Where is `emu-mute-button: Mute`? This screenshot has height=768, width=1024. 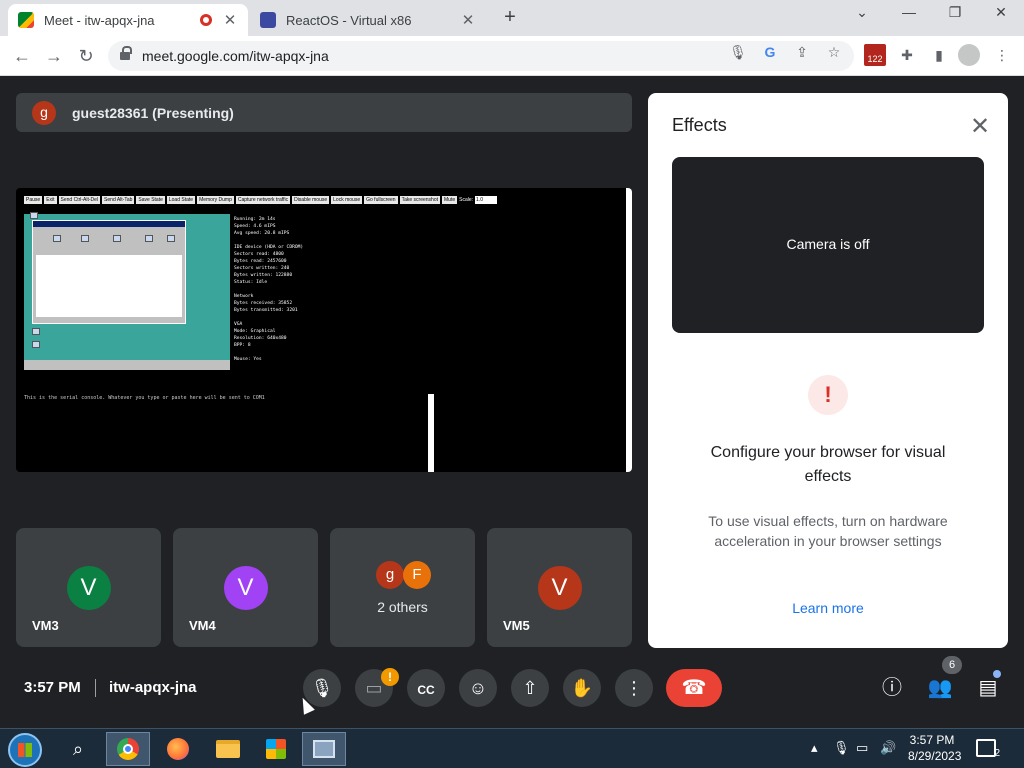
emu-mute-button: Mute is located at coordinates (450, 200).